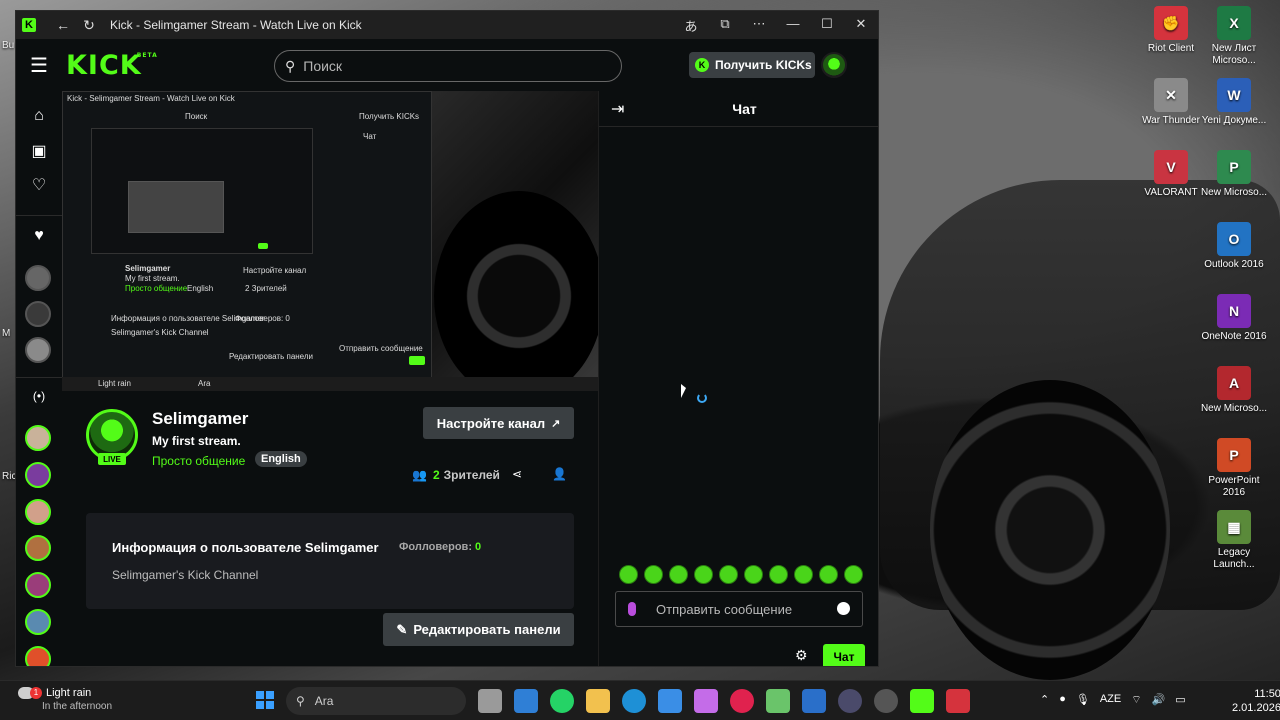  I want to click on microphone-icon, so click(632, 609).